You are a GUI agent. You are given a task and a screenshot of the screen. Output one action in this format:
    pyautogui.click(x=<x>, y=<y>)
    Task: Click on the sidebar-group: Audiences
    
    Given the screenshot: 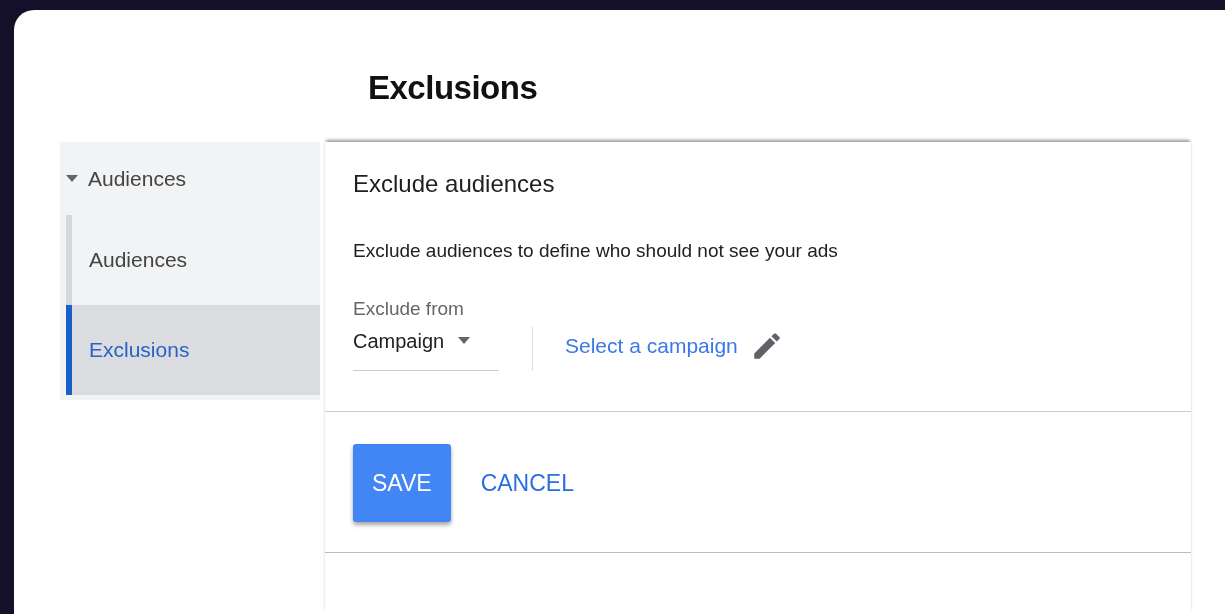 What is the action you would take?
    pyautogui.click(x=190, y=178)
    